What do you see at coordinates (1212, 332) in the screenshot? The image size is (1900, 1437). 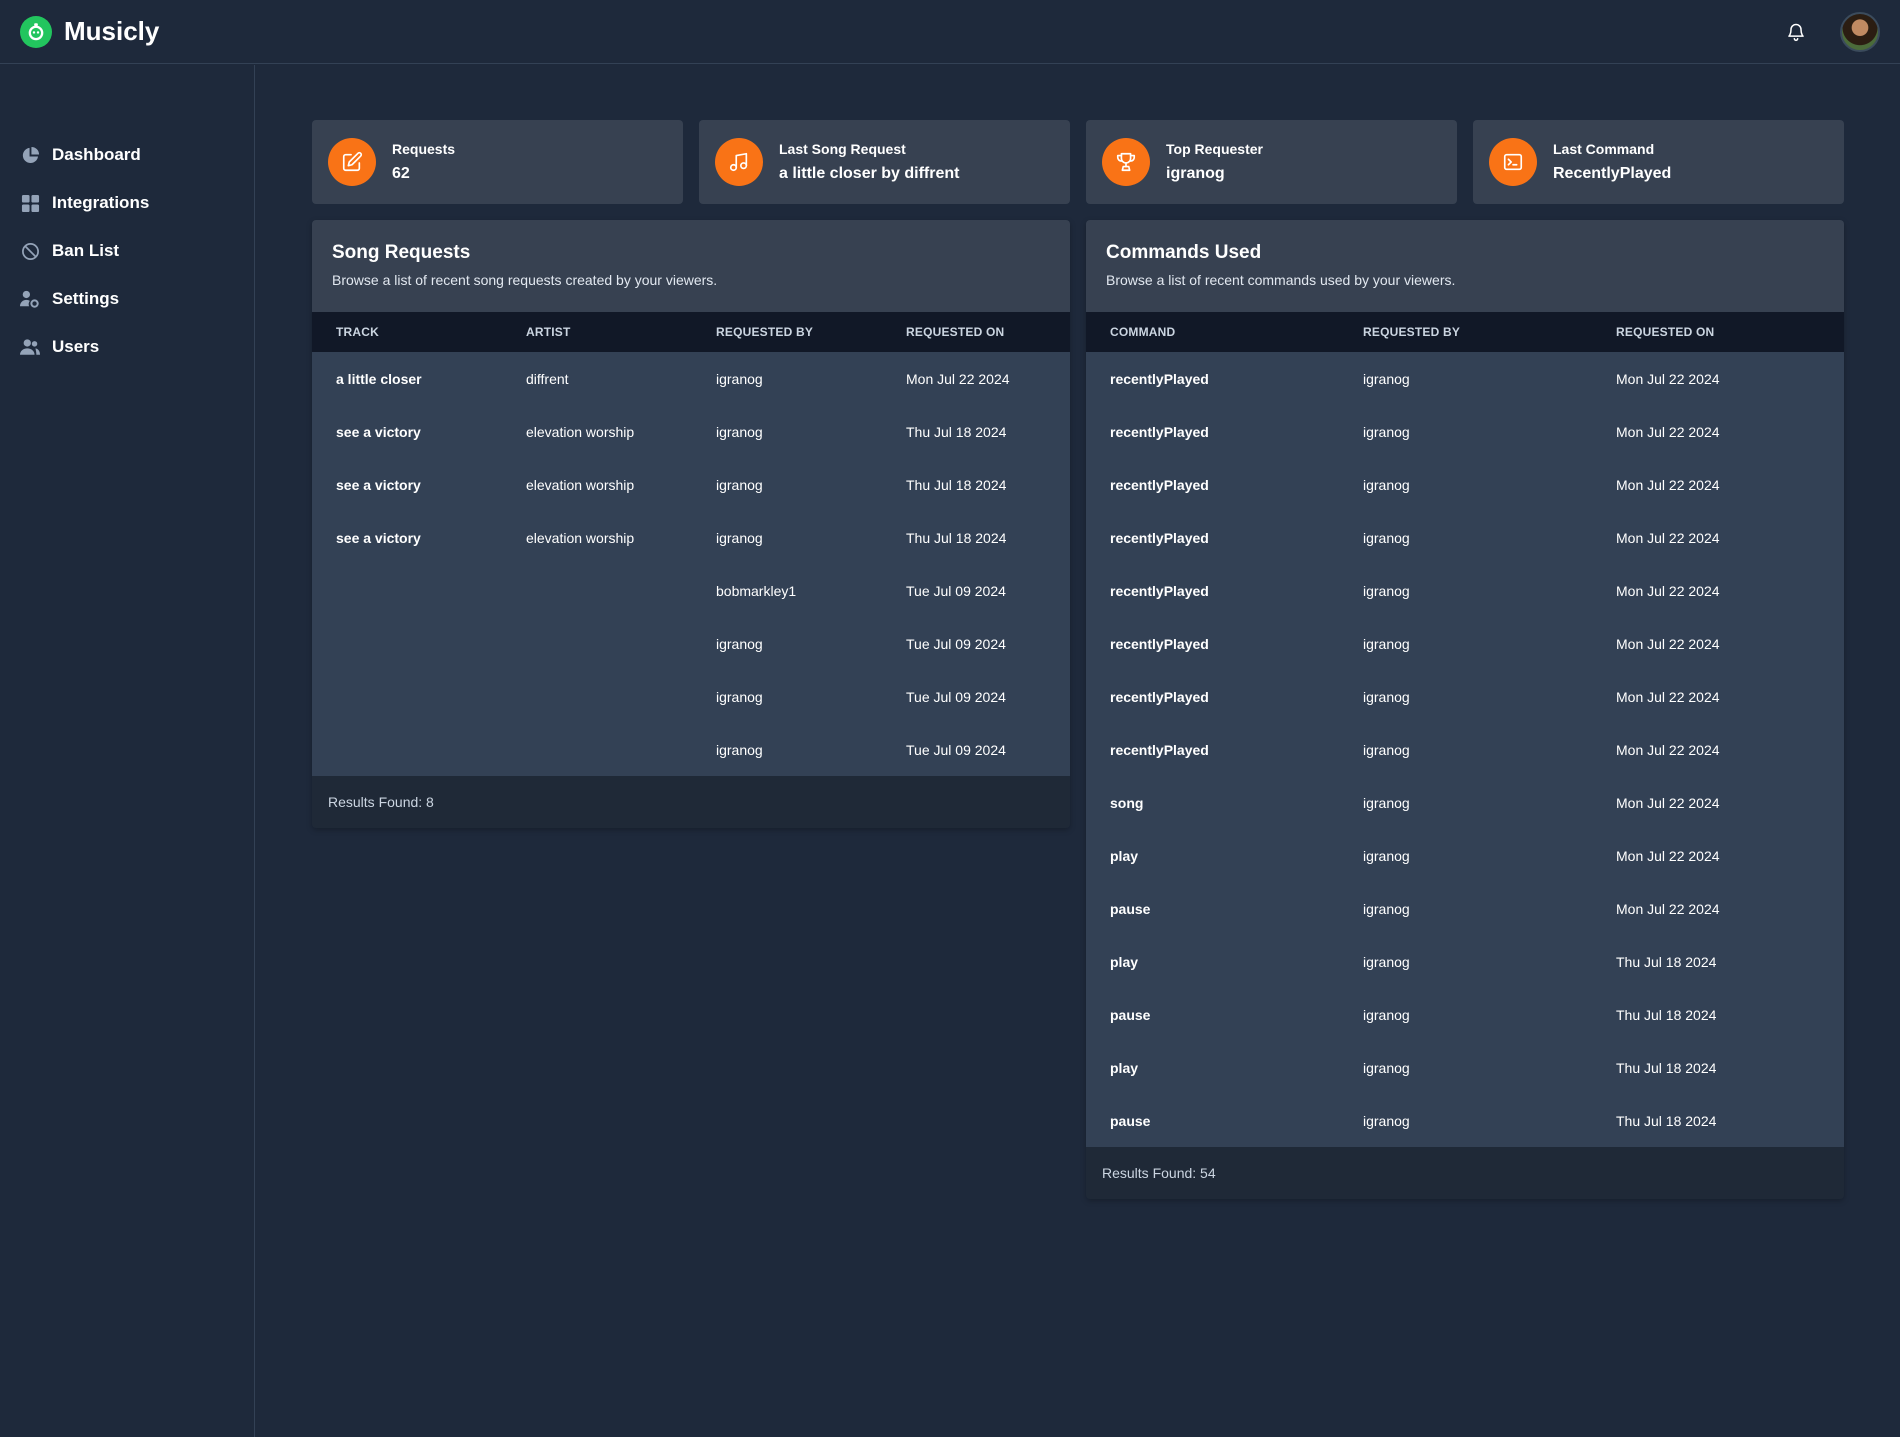 I see `column-header-command: Command` at bounding box center [1212, 332].